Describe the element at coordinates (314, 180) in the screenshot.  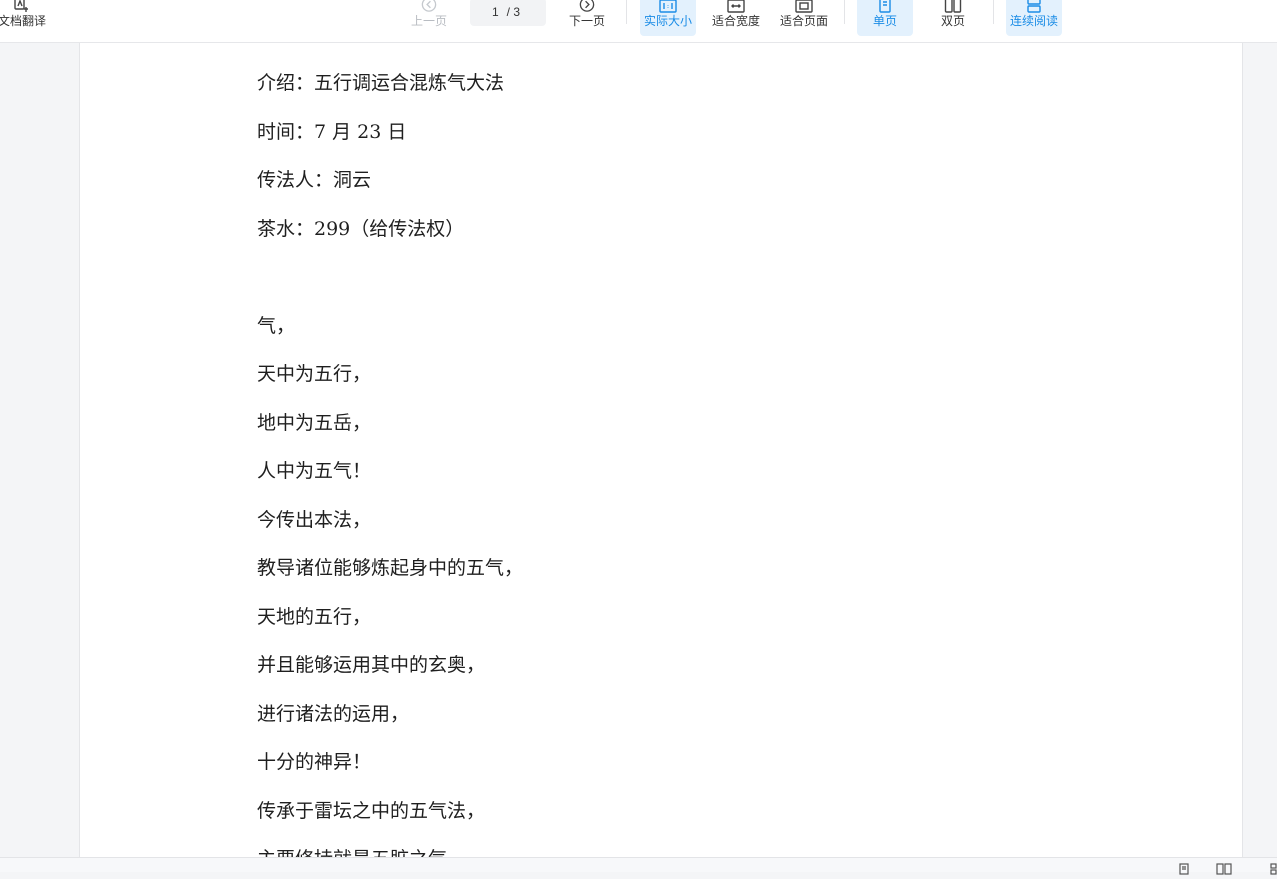
I see `document-line: 传法人：洞云` at that location.